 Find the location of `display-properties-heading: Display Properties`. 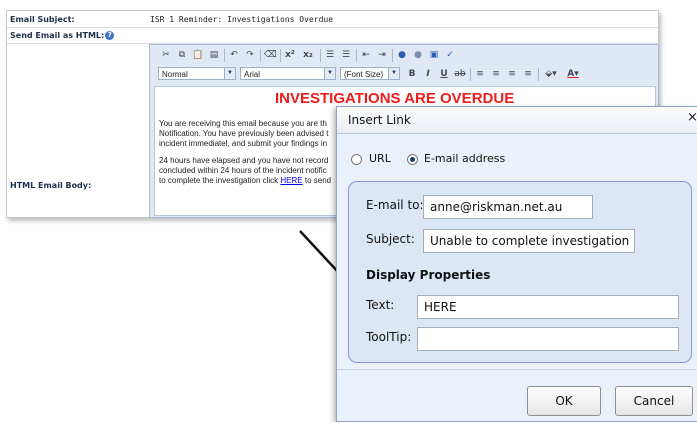

display-properties-heading: Display Properties is located at coordinates (428, 275).